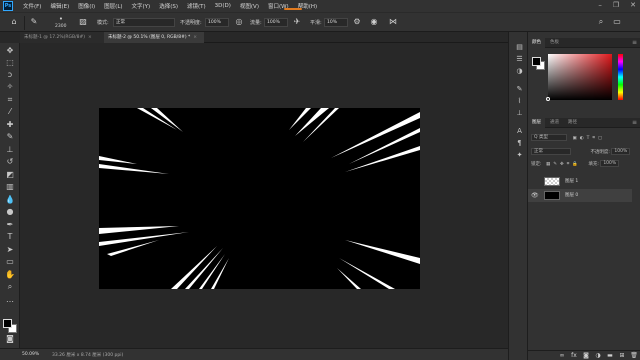 The width and height of the screenshot is (640, 360). Describe the element at coordinates (572, 195) in the screenshot. I see `layer-name: 图层 0` at that location.